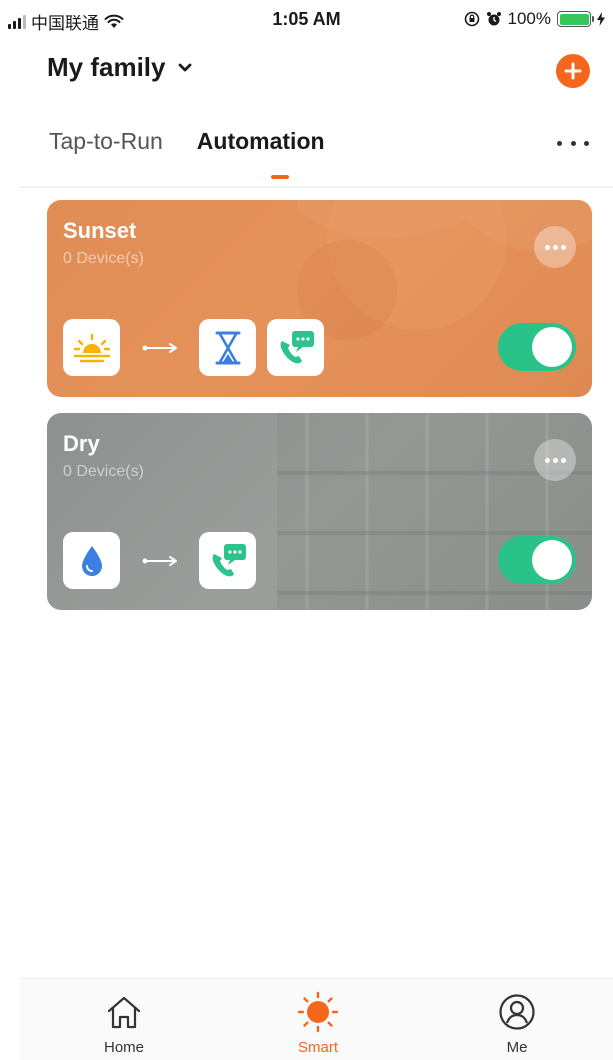  I want to click on charging-icon, so click(601, 19).